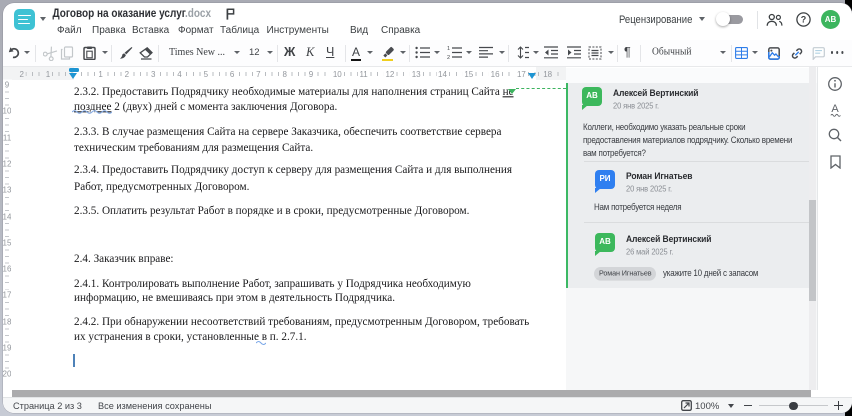 This screenshot has width=852, height=416. Describe the element at coordinates (448, 49) in the screenshot. I see `svg-text: 1` at that location.